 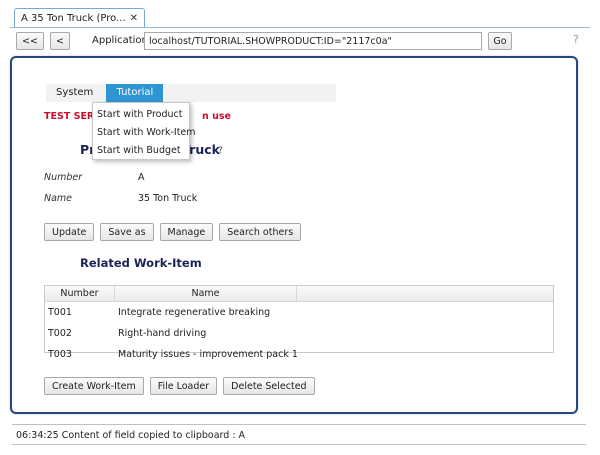 I want to click on number-value: A, so click(x=141, y=177).